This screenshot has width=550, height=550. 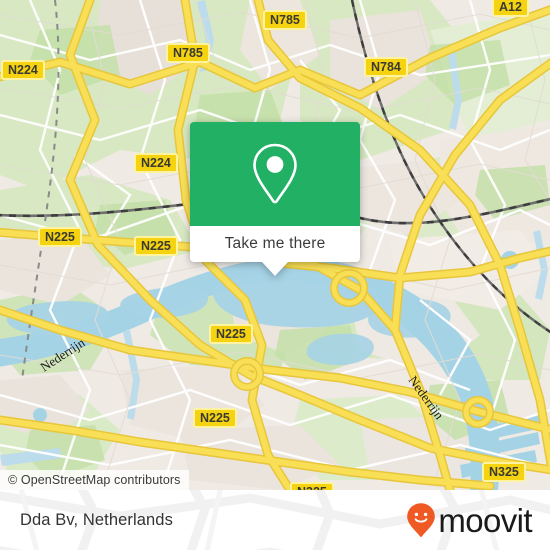 I want to click on road-shield: A12, so click(x=510, y=9).